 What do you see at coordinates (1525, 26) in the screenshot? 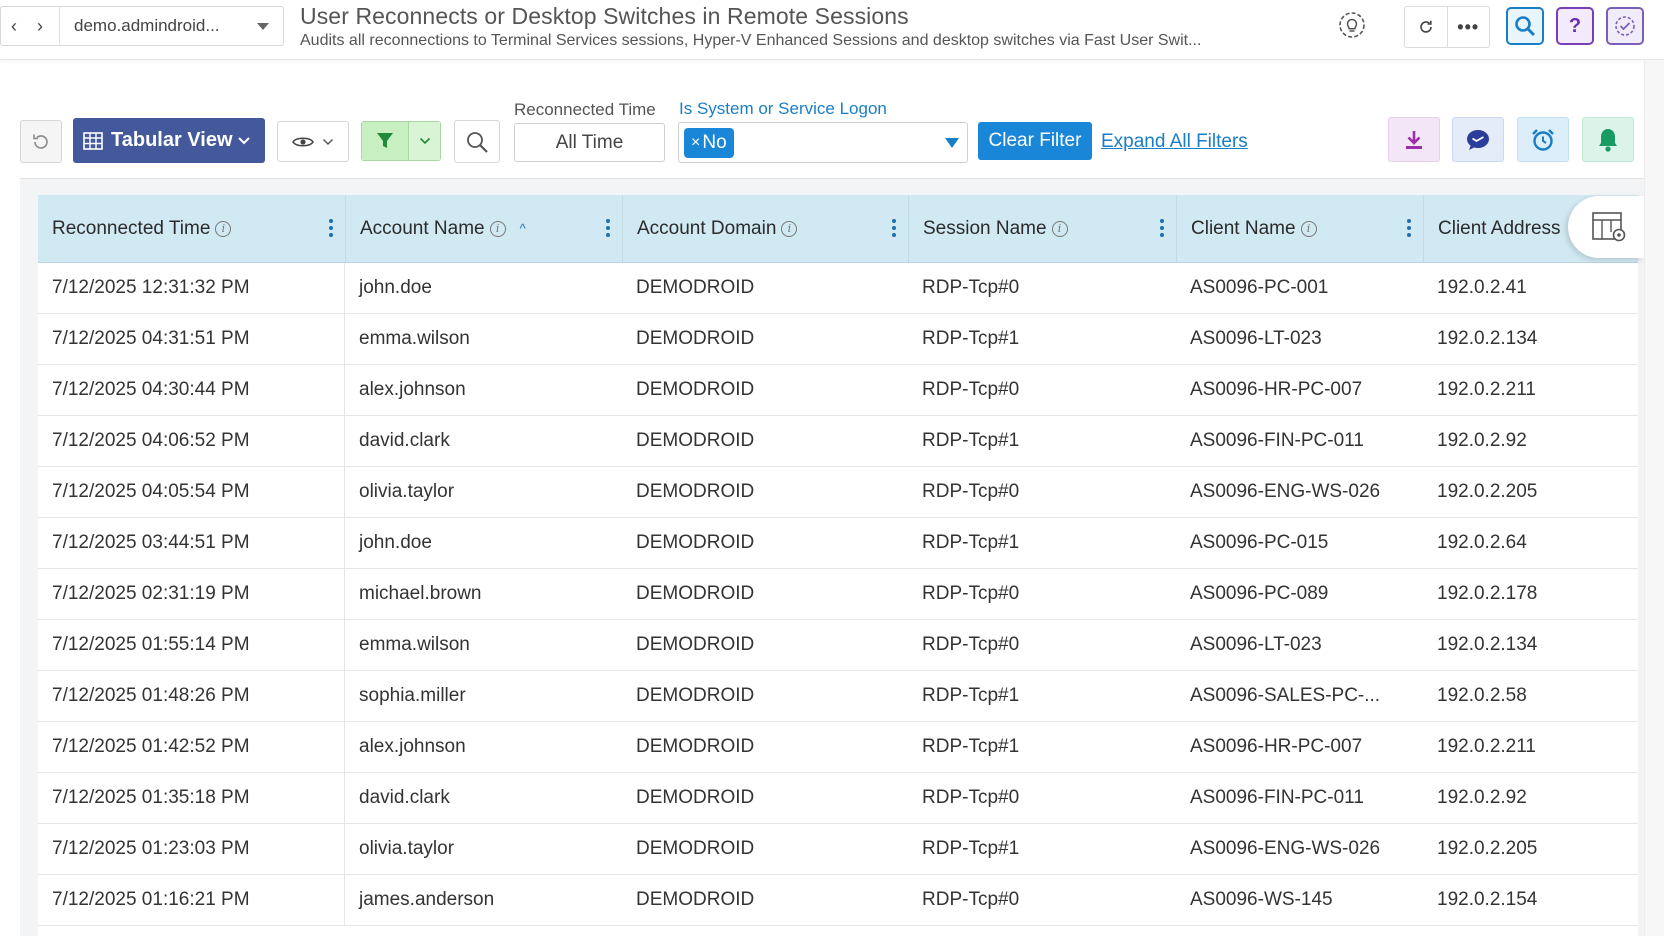
I see `global-search-button` at bounding box center [1525, 26].